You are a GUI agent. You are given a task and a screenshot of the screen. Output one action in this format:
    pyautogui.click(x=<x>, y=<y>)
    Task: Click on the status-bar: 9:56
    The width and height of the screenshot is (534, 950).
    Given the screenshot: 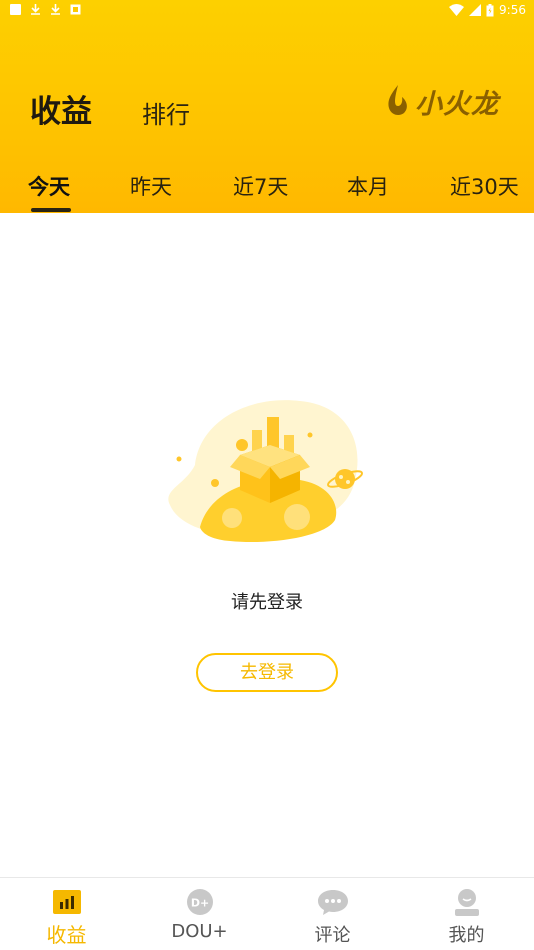 What is the action you would take?
    pyautogui.click(x=267, y=11)
    